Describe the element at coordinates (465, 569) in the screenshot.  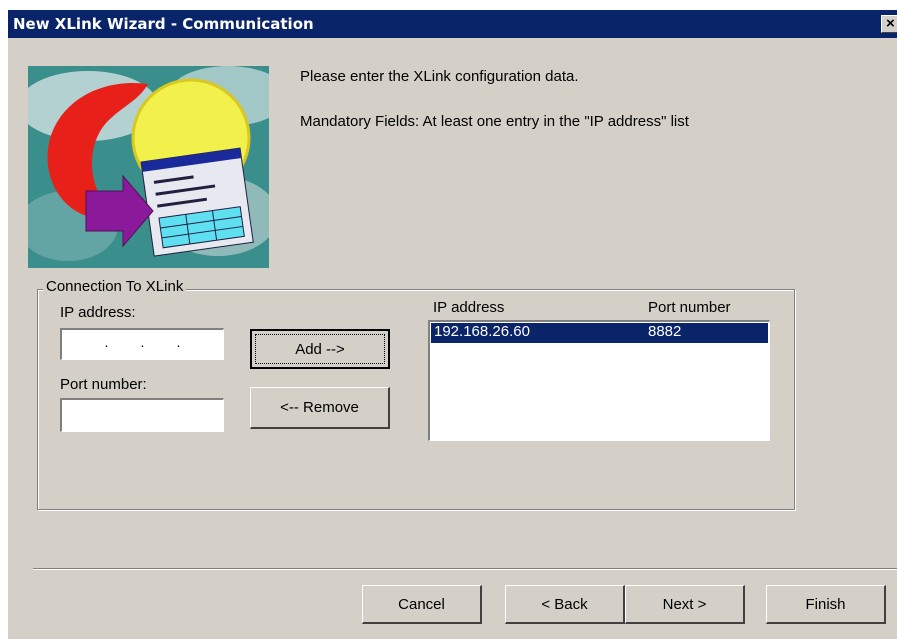
I see `footer-separator` at that location.